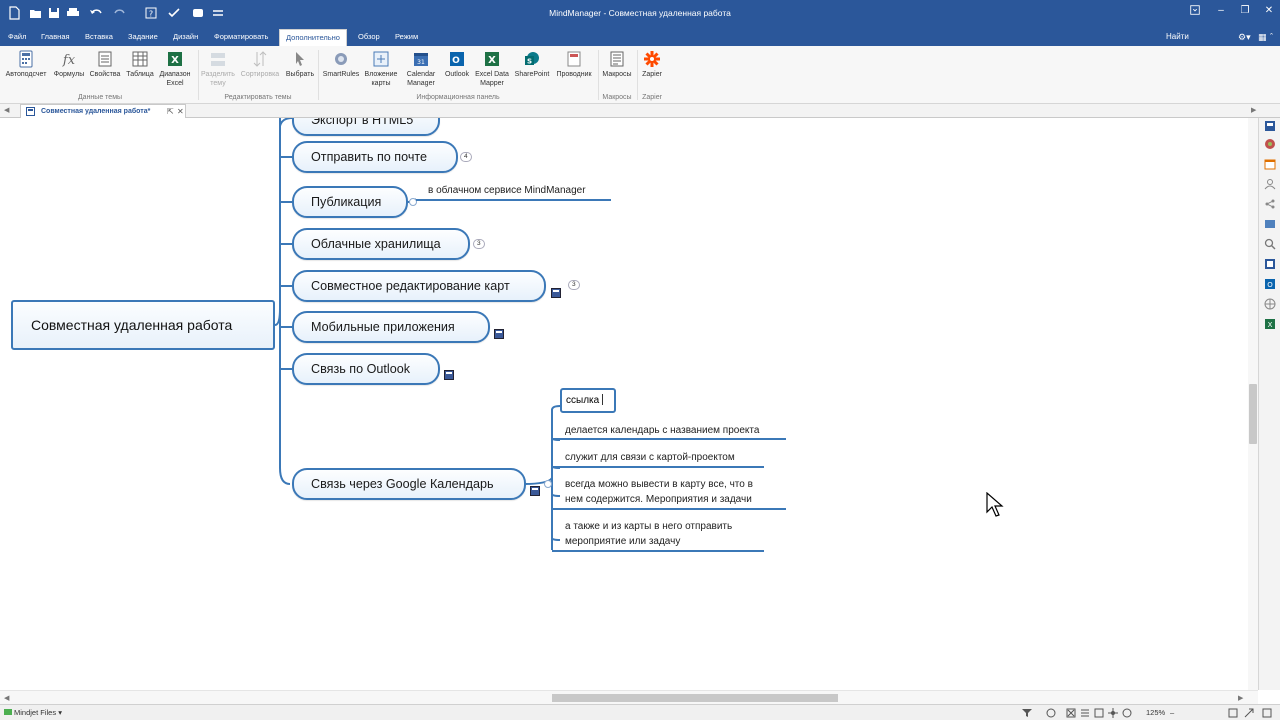  Describe the element at coordinates (96, 111) in the screenshot. I see `document-tab-label: Совместная удаленная работа*` at that location.